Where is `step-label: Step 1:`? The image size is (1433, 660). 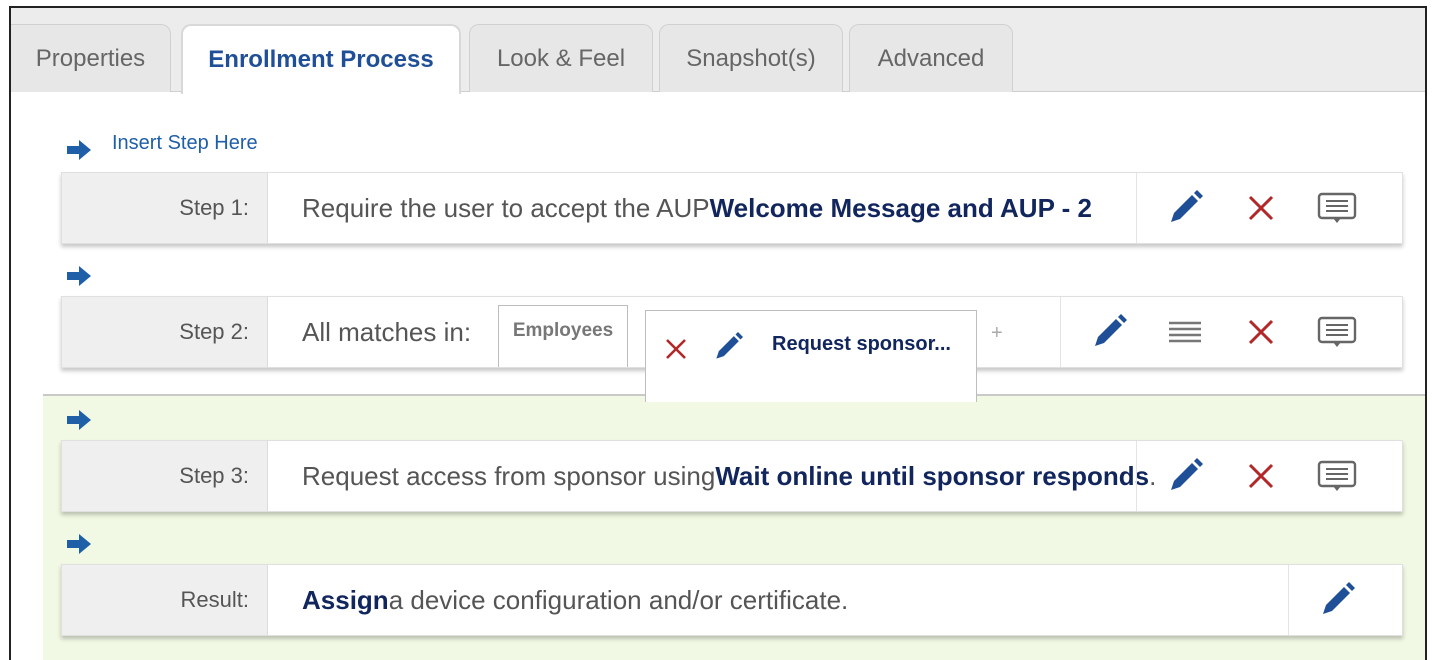
step-label: Step 1: is located at coordinates (165, 208).